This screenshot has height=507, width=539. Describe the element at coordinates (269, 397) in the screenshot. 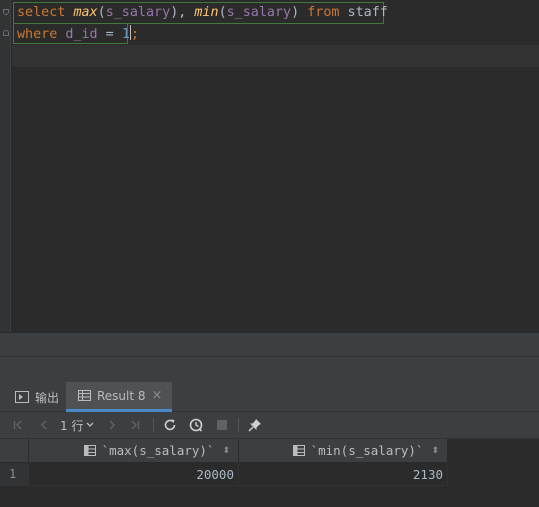

I see `result-tabbar: 输出 Result 8 ×` at that location.